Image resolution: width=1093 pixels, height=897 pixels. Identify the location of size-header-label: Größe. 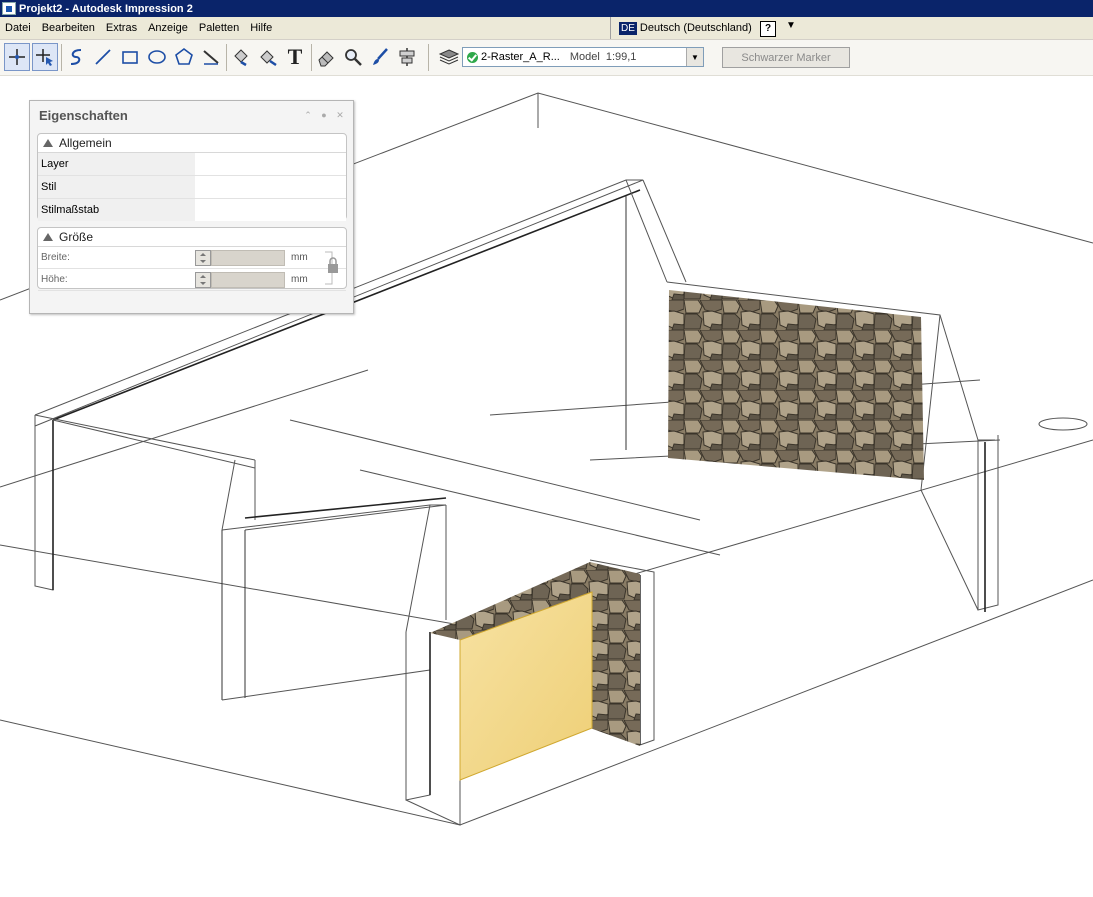
(76, 237).